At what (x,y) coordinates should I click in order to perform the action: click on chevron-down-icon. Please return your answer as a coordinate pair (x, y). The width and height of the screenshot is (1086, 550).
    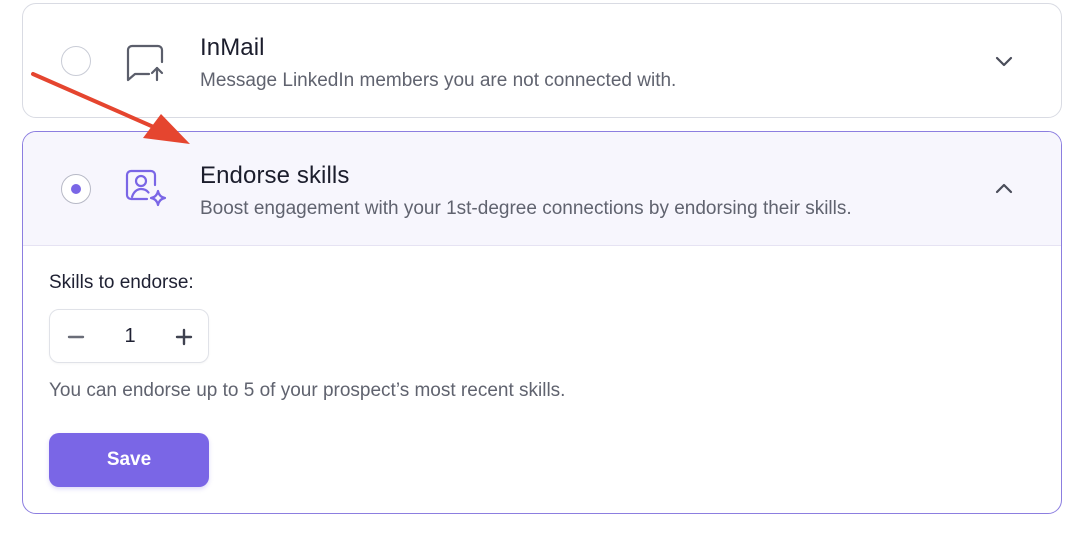
    Looking at the image, I should click on (1004, 61).